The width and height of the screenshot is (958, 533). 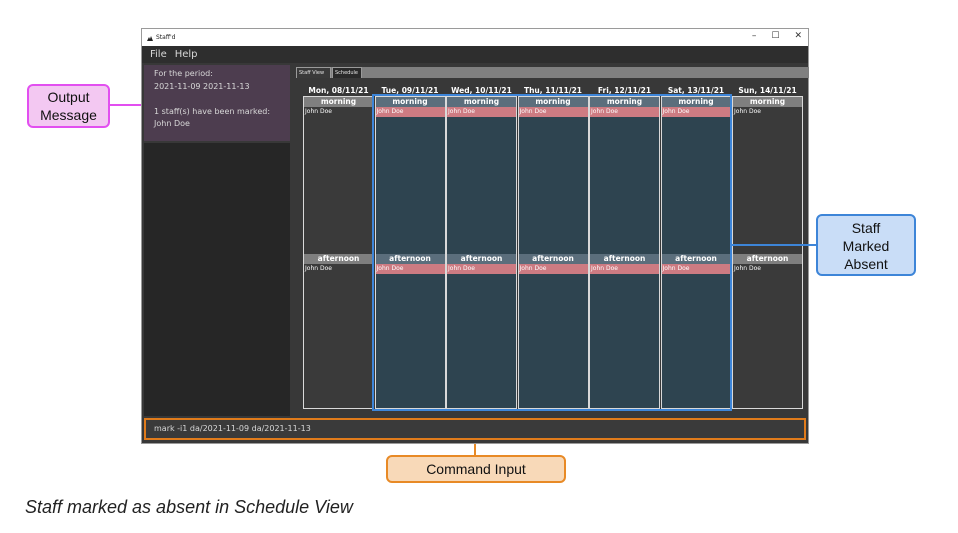 What do you see at coordinates (767, 90) in the screenshot?
I see `day-header: Sun, 14/11/21` at bounding box center [767, 90].